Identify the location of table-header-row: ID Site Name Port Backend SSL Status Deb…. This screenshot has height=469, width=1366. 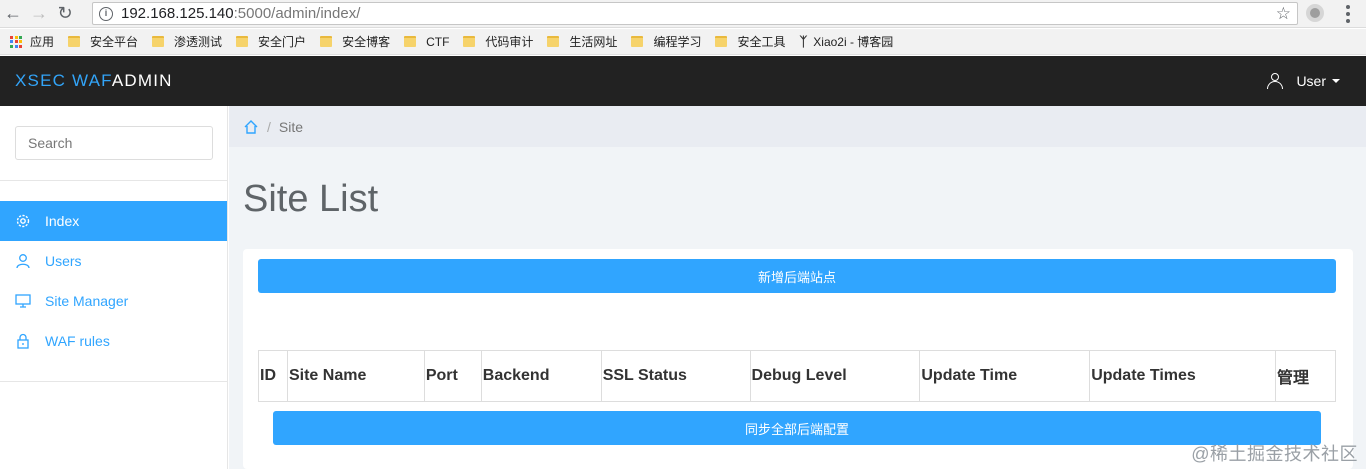
(797, 376).